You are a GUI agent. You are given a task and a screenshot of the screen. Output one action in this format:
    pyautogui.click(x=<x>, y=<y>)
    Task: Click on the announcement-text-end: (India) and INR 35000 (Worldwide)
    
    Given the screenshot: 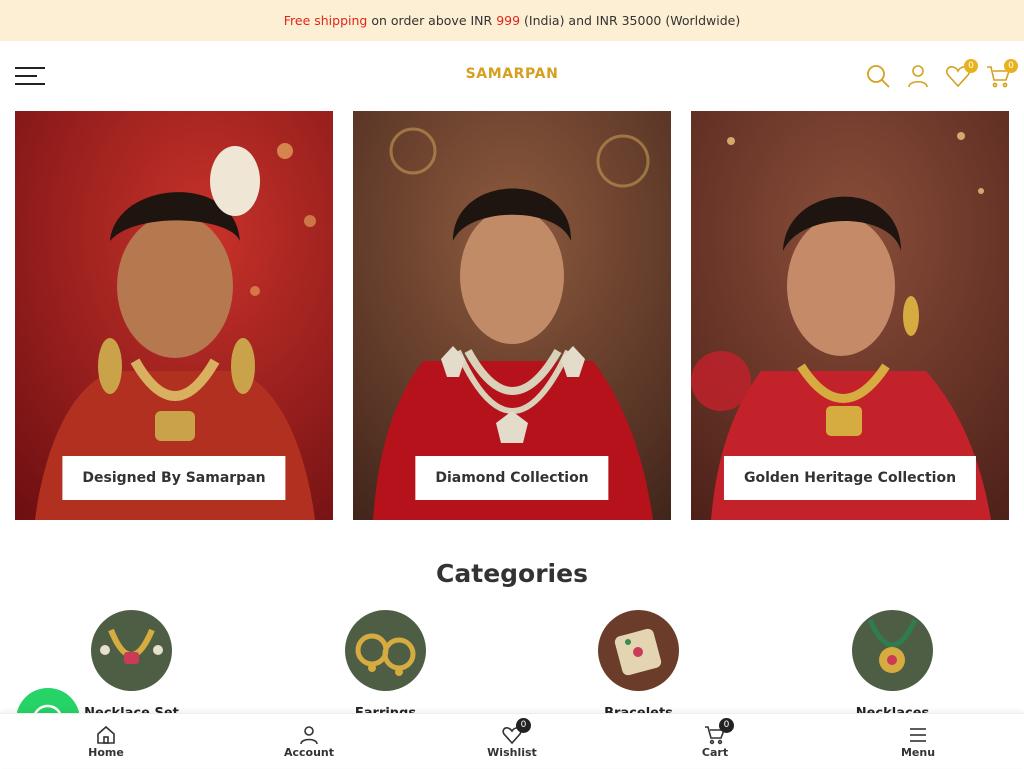 What is the action you would take?
    pyautogui.click(x=630, y=20)
    